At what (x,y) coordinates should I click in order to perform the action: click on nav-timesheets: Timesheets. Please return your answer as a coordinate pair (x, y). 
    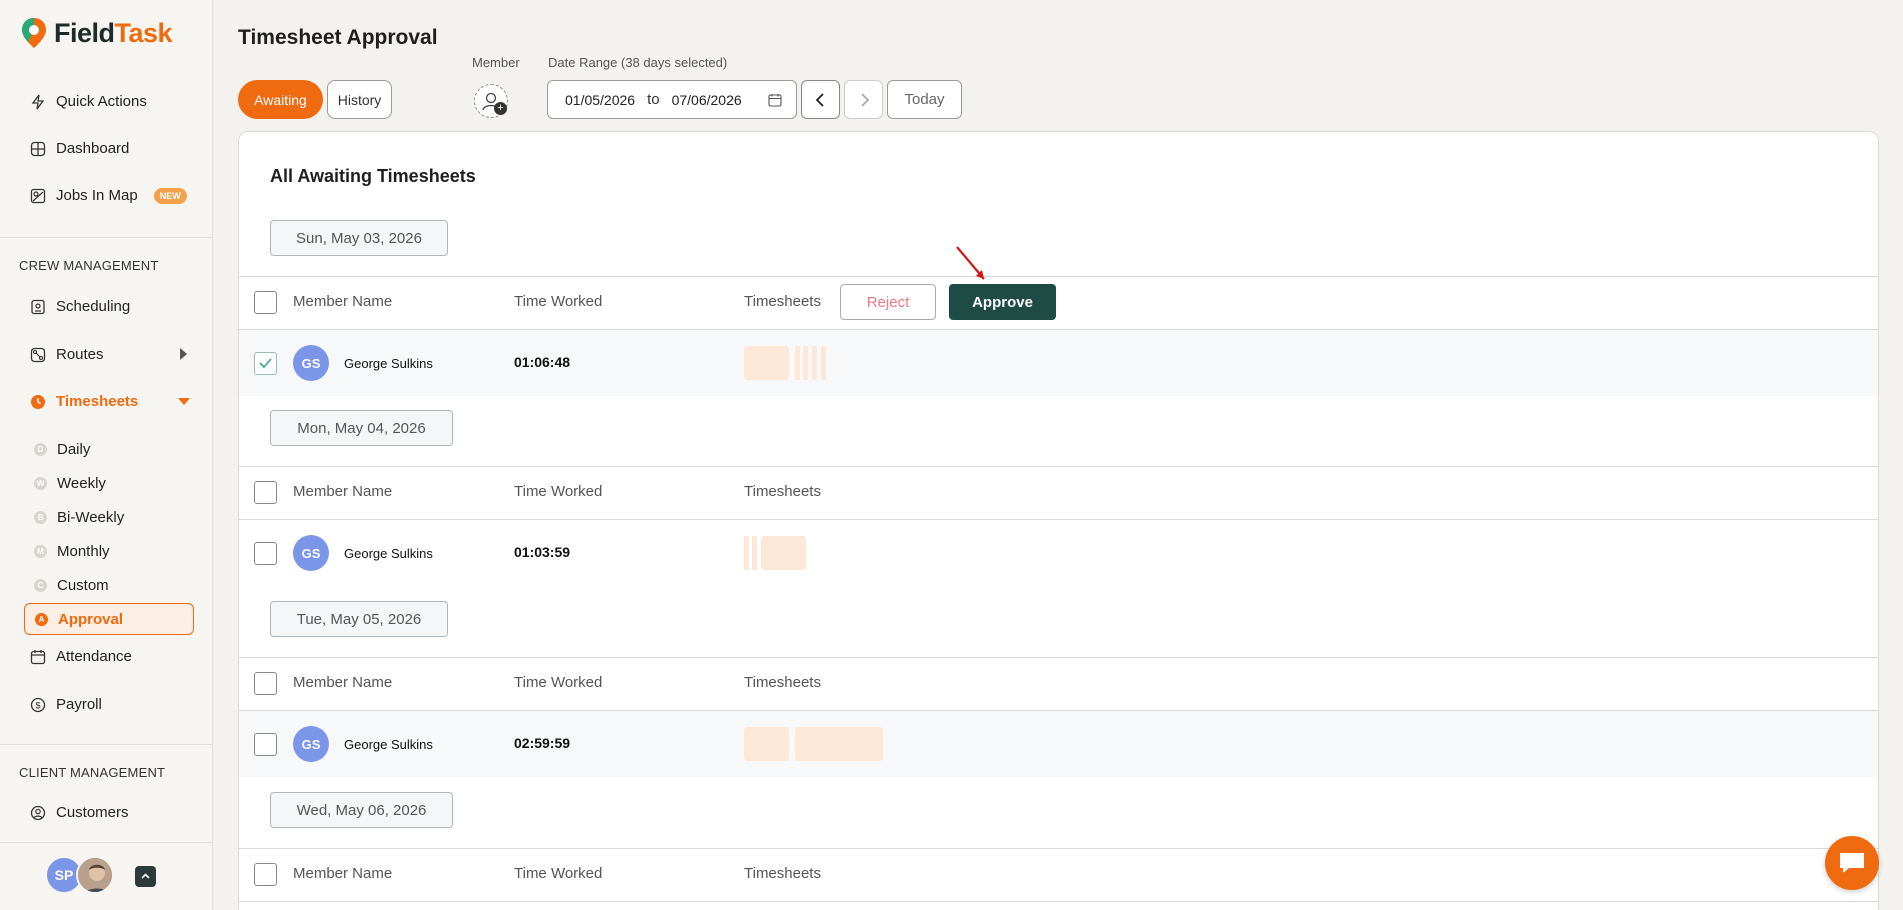
    Looking at the image, I should click on (84, 401).